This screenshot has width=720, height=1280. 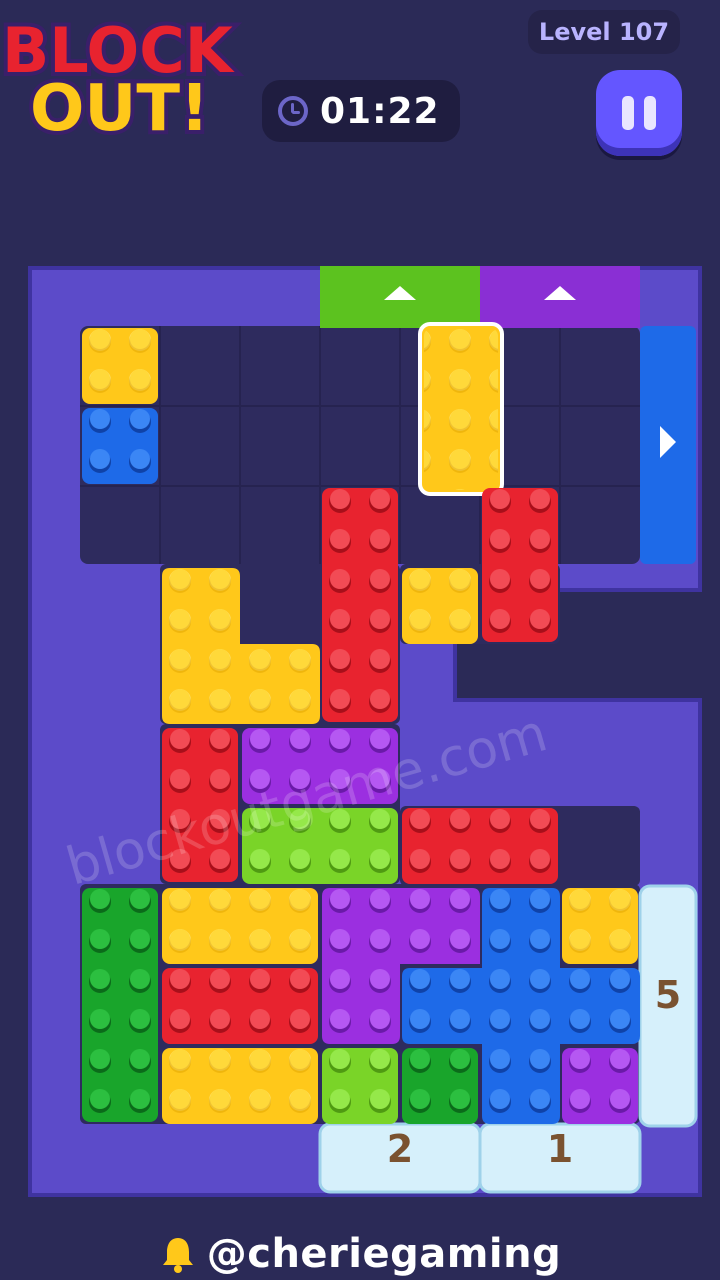 I want to click on creator-handle: @cheriegaming, so click(x=384, y=1254).